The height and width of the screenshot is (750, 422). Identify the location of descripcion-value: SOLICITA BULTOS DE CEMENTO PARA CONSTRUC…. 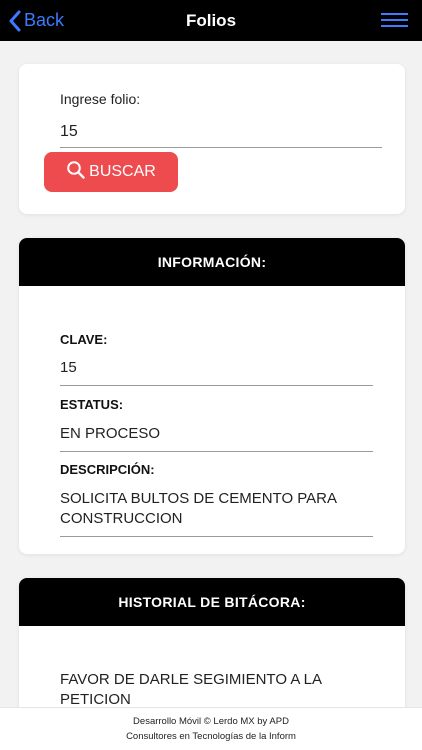
(216, 513).